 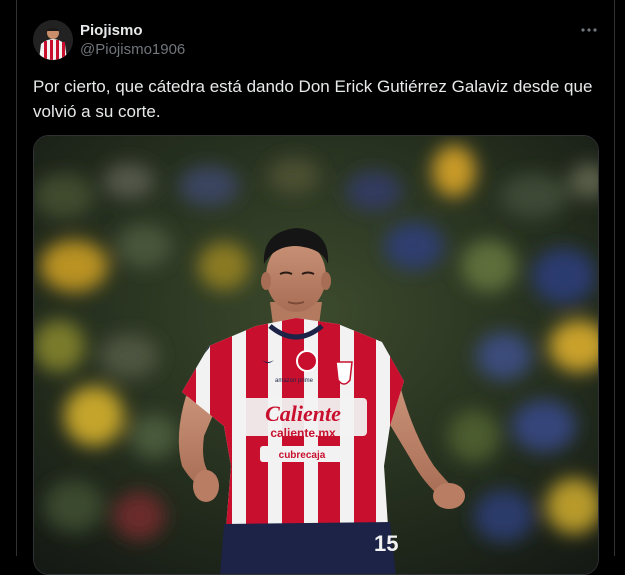 I want to click on author-display-name: Piojismo, so click(x=111, y=31).